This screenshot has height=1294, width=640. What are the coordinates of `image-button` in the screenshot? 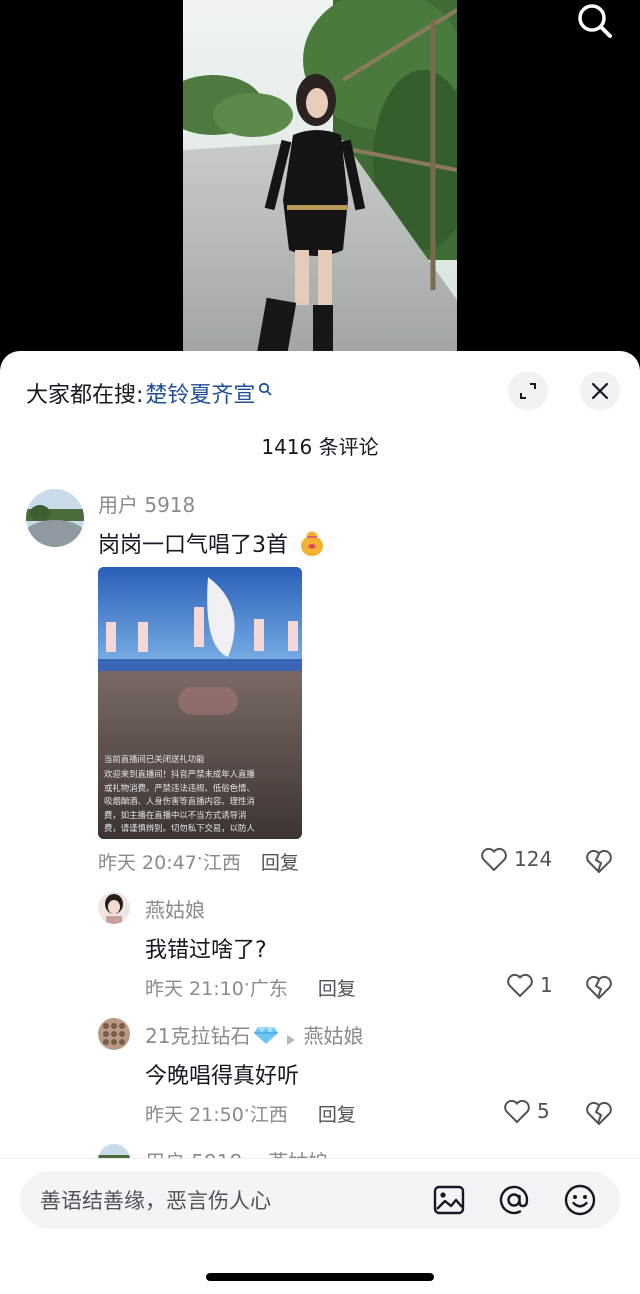 It's located at (449, 1200).